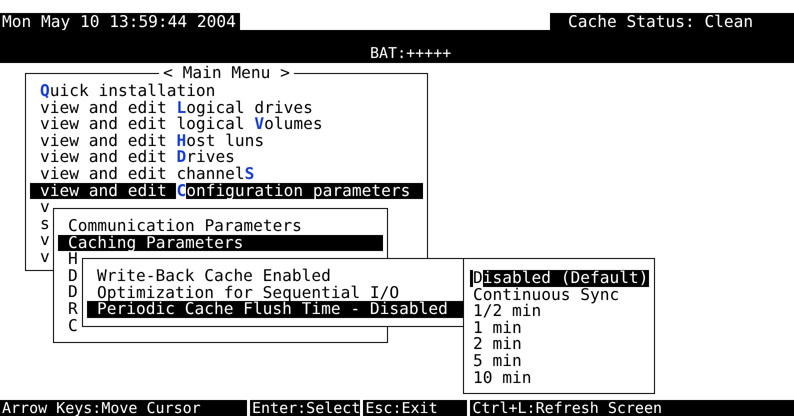 This screenshot has width=794, height=416. Describe the element at coordinates (220, 226) in the screenshot. I see `menu-item: Communication Parameters` at that location.